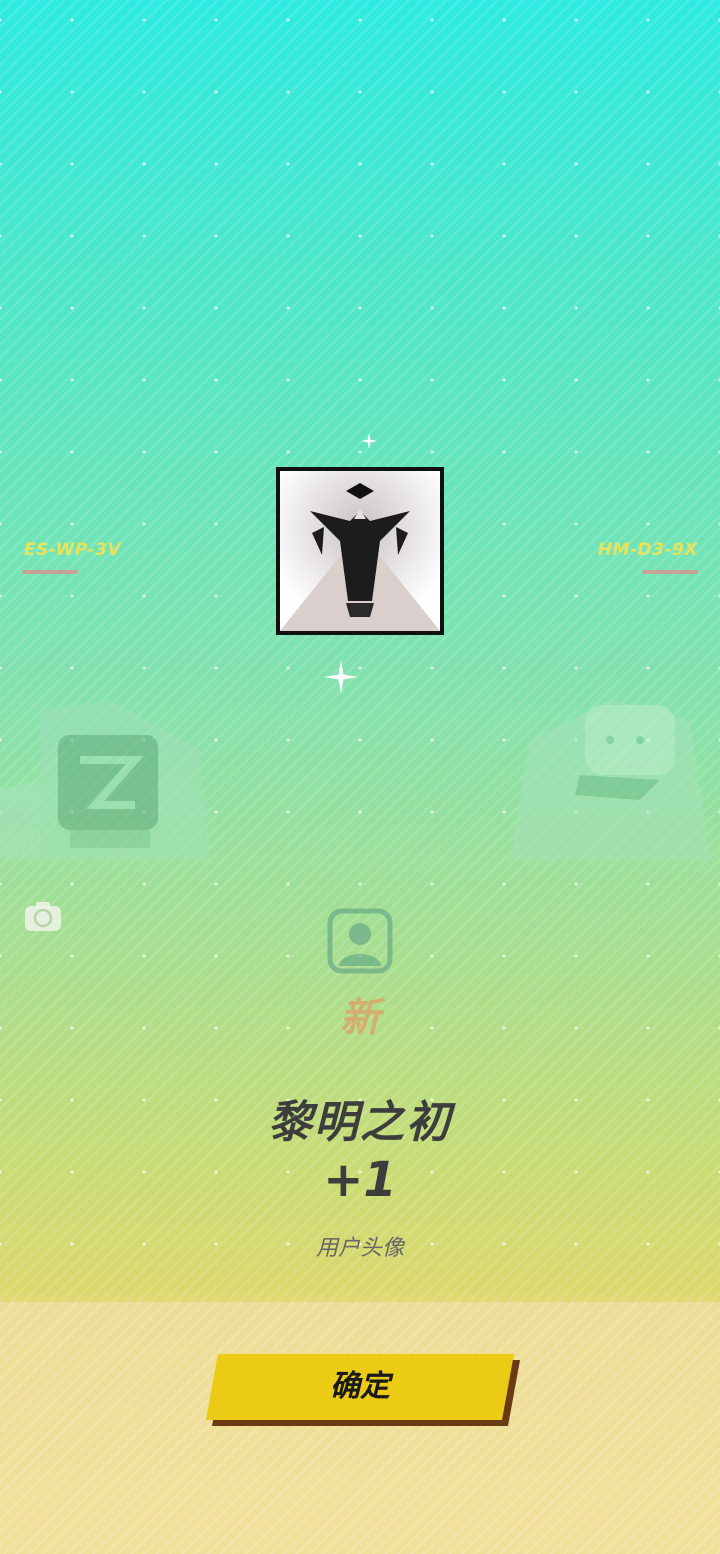 This screenshot has height=1554, width=720. What do you see at coordinates (360, 1122) in the screenshot?
I see `reward-name: 黎明之初` at bounding box center [360, 1122].